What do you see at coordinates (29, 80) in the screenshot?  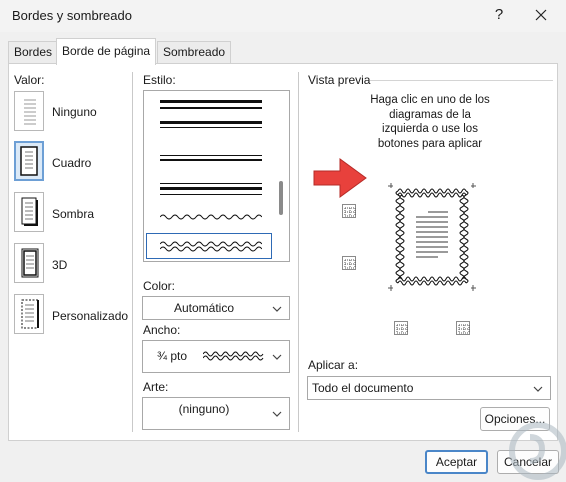 I see `setting-label: Valor:` at bounding box center [29, 80].